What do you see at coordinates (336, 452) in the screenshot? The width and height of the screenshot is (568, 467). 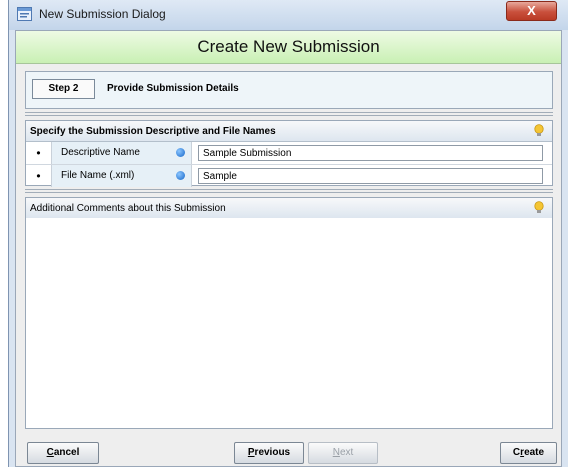 I see `mnemonic: N` at bounding box center [336, 452].